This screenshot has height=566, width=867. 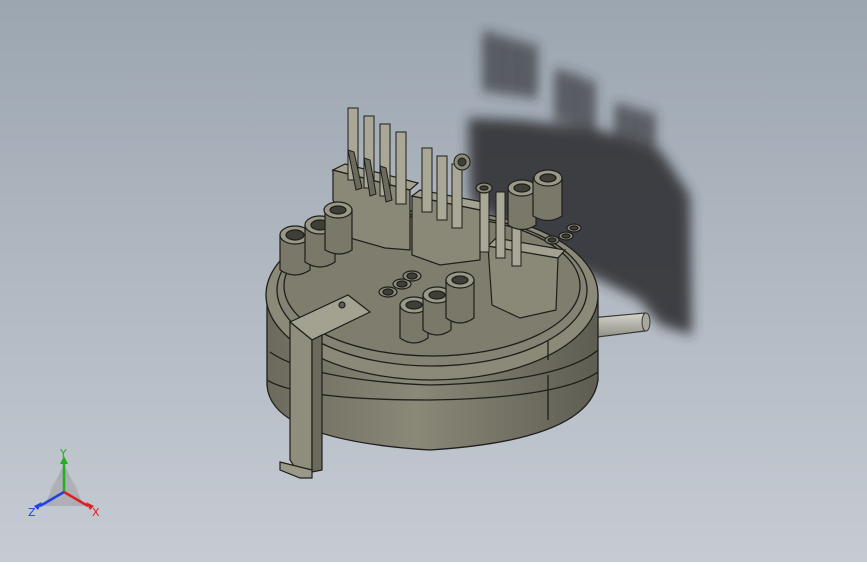 What do you see at coordinates (63, 454) in the screenshot?
I see `y-axis-label: Y` at bounding box center [63, 454].